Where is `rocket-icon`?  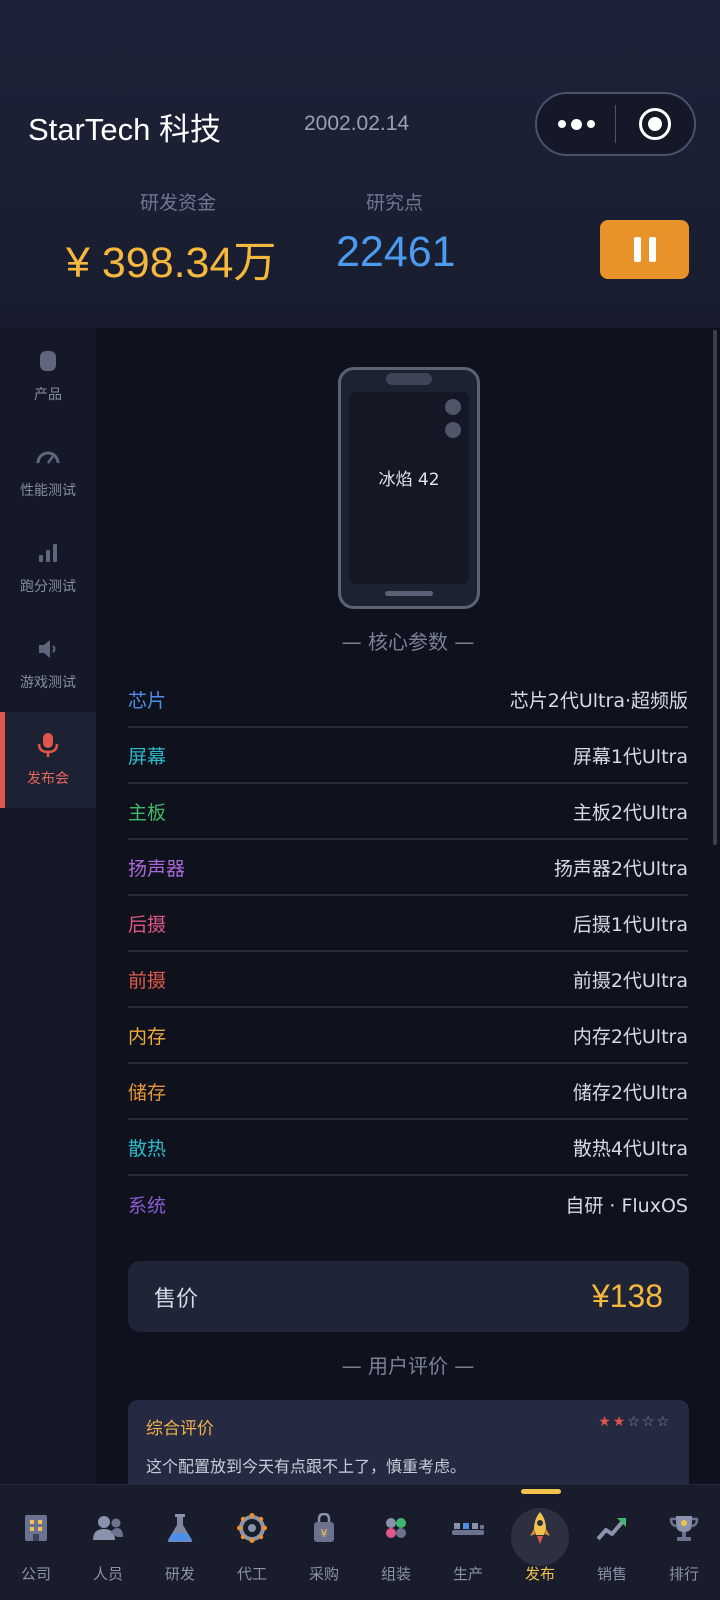
rocket-icon is located at coordinates (540, 1528).